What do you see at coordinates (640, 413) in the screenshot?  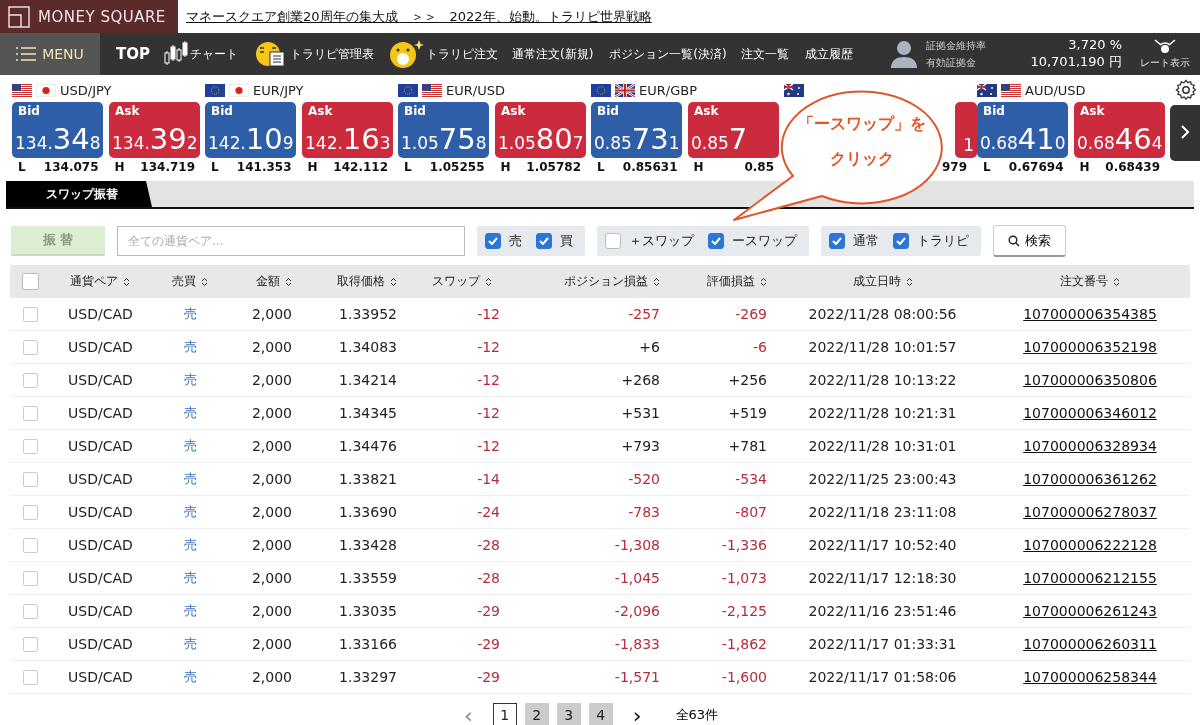 I see `table-cell-text: +531` at bounding box center [640, 413].